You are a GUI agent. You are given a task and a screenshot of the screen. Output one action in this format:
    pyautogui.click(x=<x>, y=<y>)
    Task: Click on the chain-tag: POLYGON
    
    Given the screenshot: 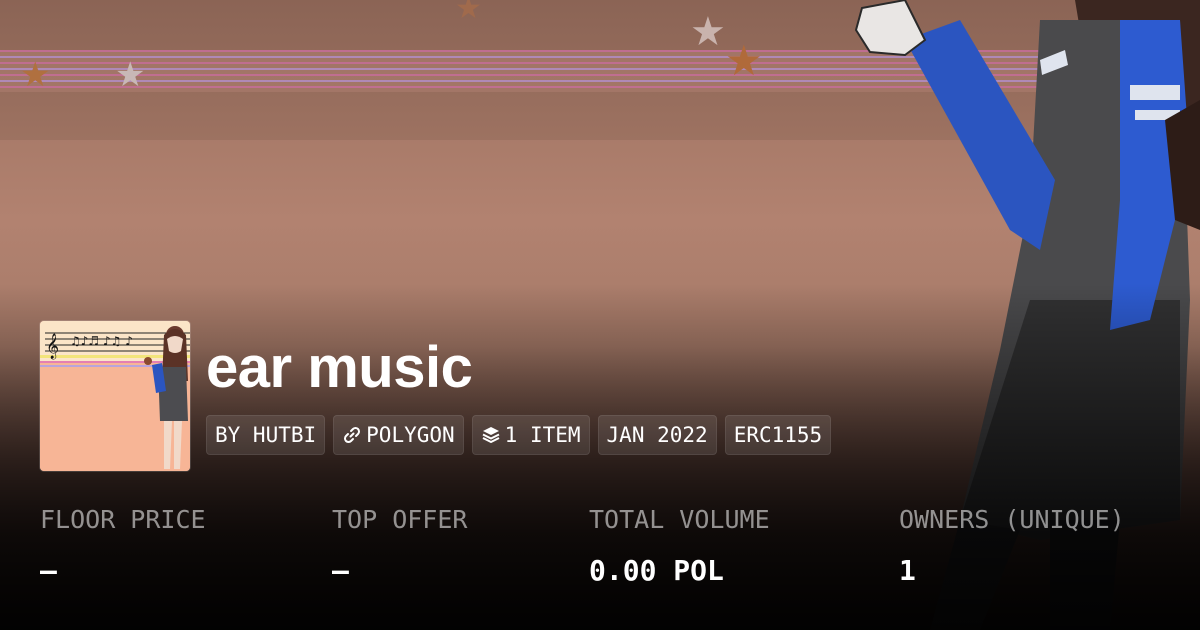 What is the action you would take?
    pyautogui.click(x=398, y=435)
    